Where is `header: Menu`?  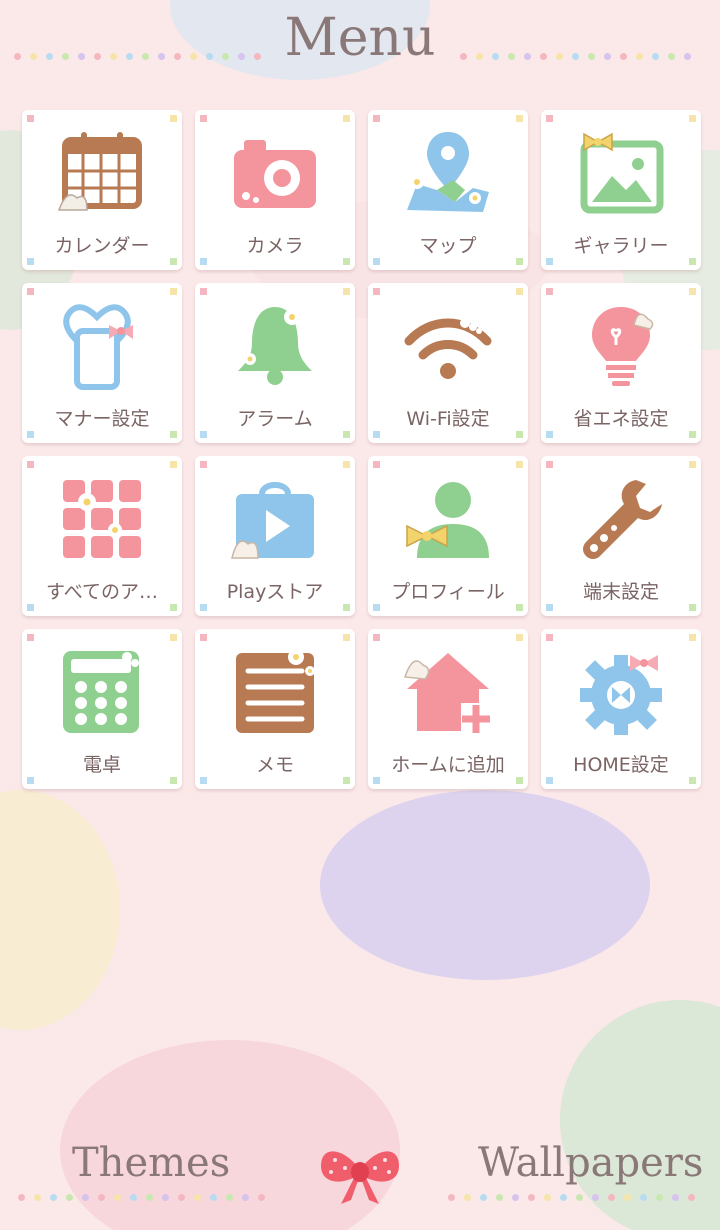
header: Menu is located at coordinates (360, 40).